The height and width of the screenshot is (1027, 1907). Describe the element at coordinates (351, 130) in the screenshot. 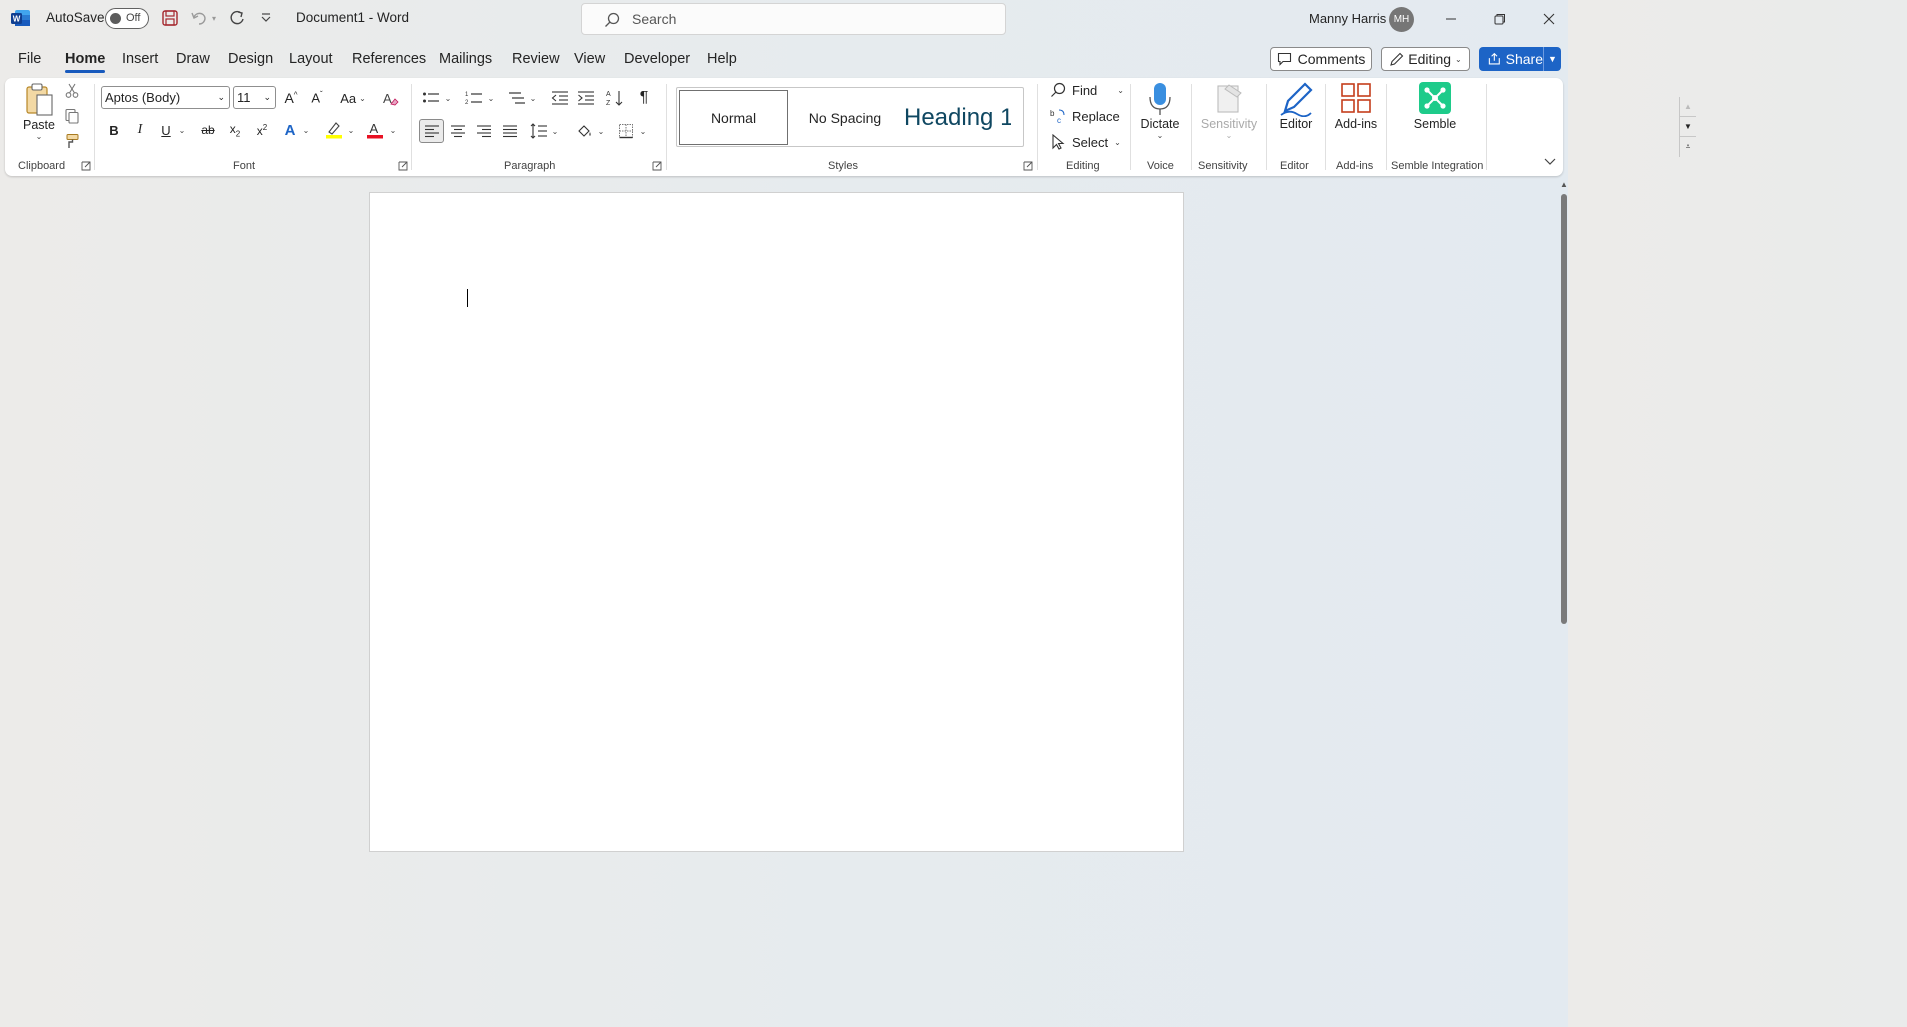

I see `highlight-dropdown-icon: ⌄` at that location.